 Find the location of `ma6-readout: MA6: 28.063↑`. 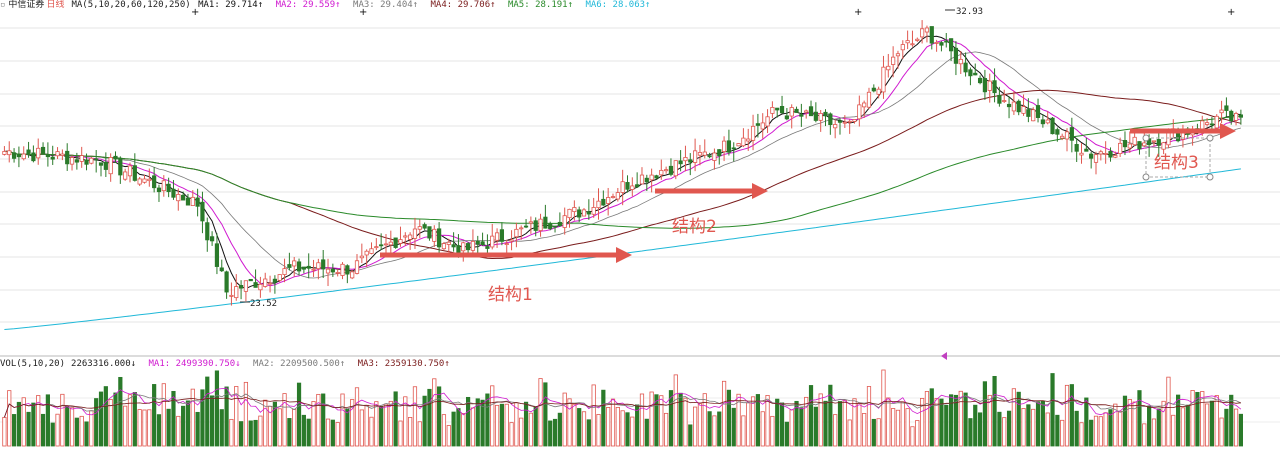

ma6-readout: MA6: 28.063↑ is located at coordinates (618, 5).